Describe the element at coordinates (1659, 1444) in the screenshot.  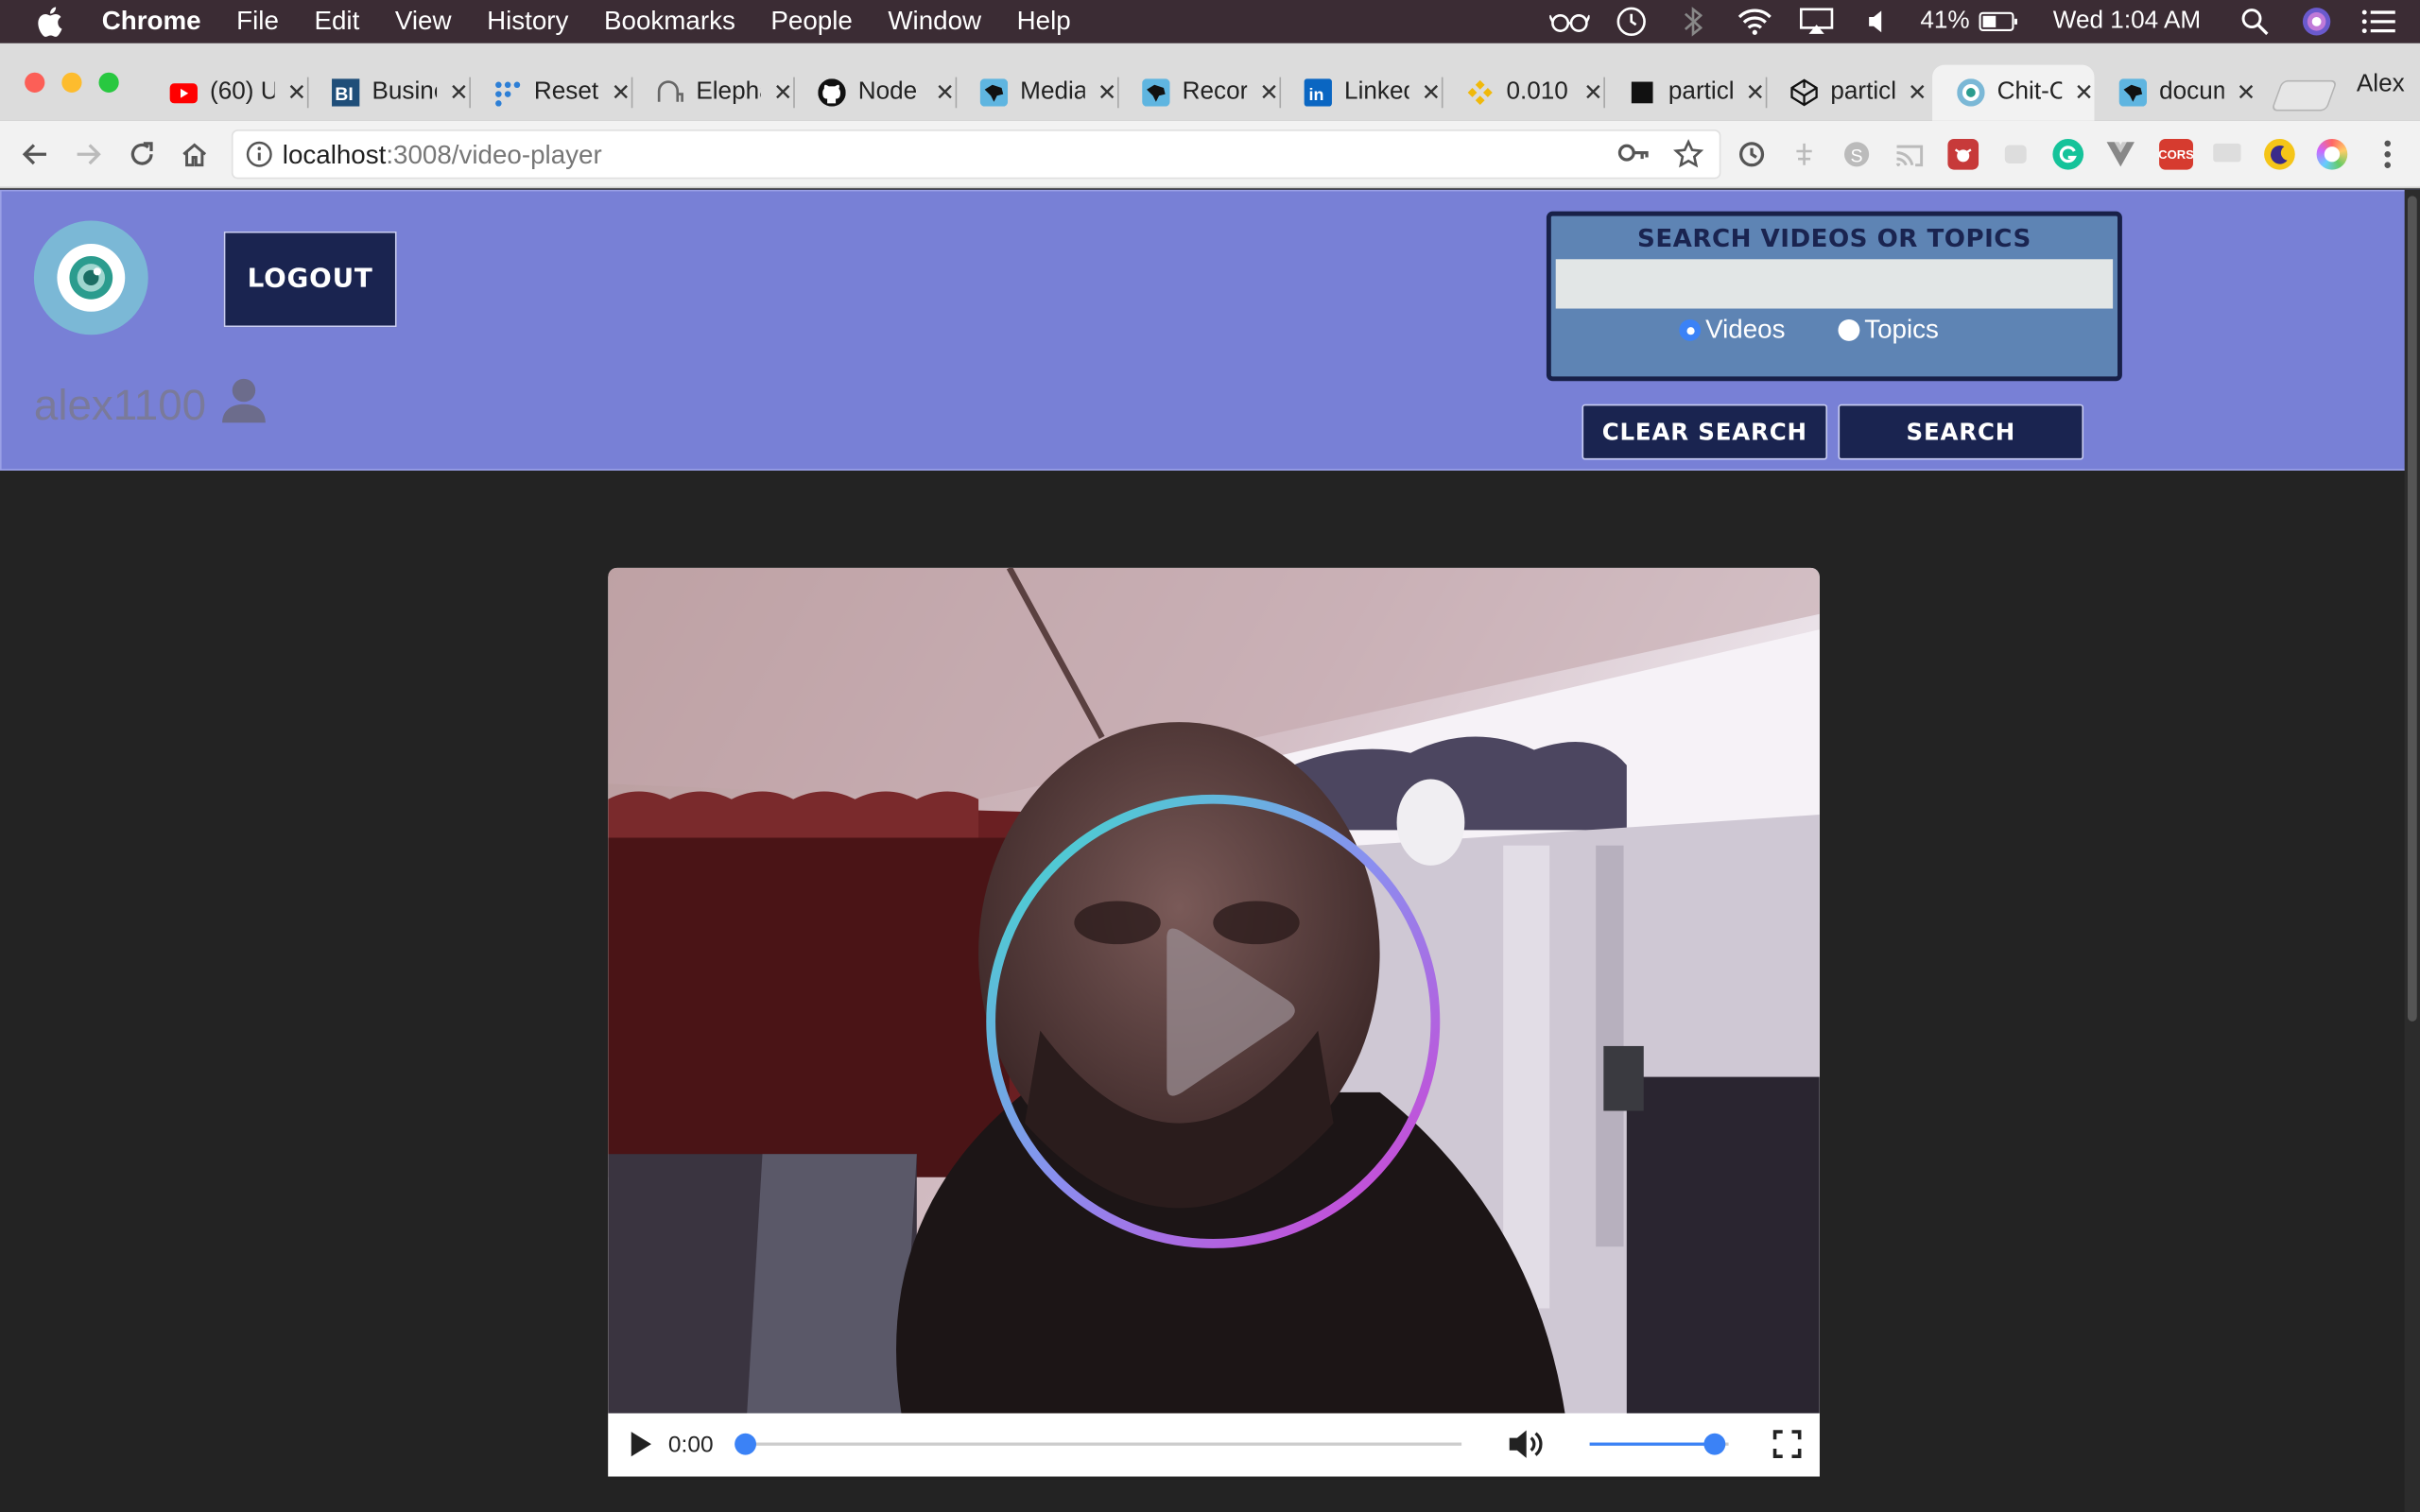
I see `volume-track` at that location.